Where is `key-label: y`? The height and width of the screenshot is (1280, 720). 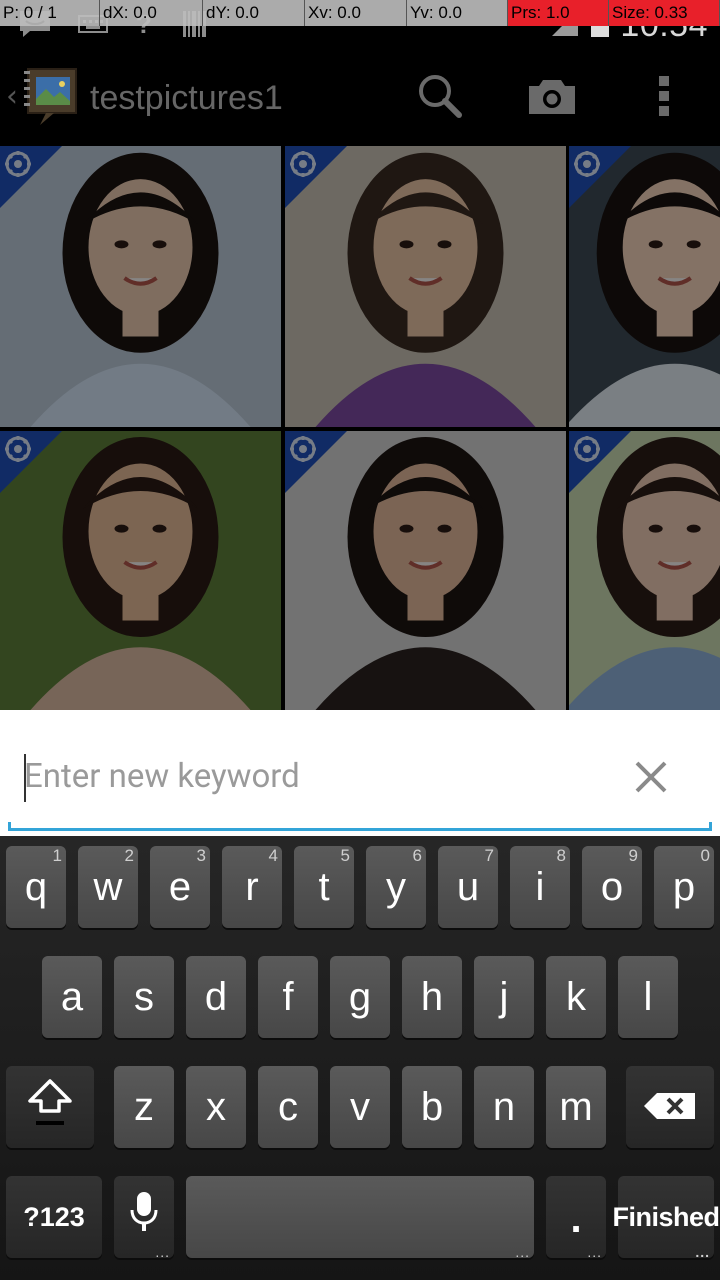 key-label: y is located at coordinates (396, 886).